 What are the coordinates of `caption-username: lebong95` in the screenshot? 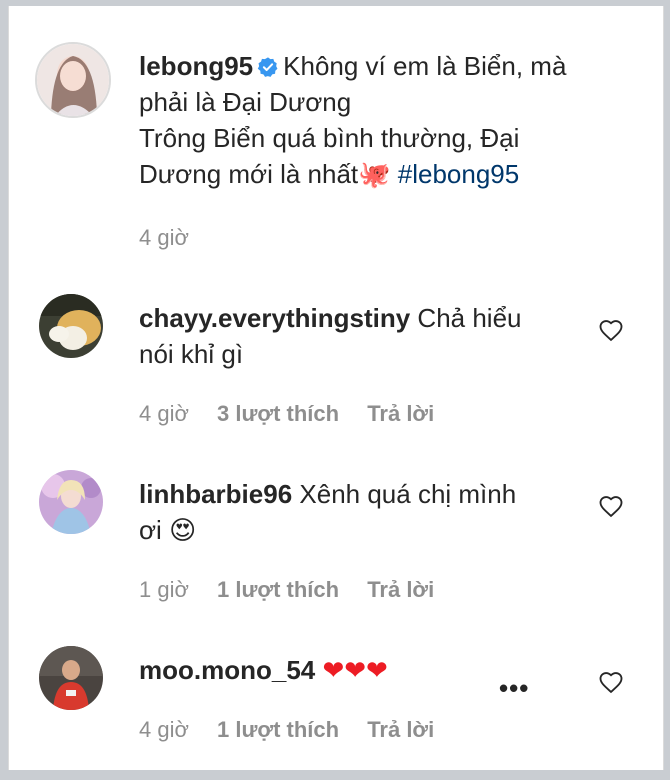 It's located at (196, 66).